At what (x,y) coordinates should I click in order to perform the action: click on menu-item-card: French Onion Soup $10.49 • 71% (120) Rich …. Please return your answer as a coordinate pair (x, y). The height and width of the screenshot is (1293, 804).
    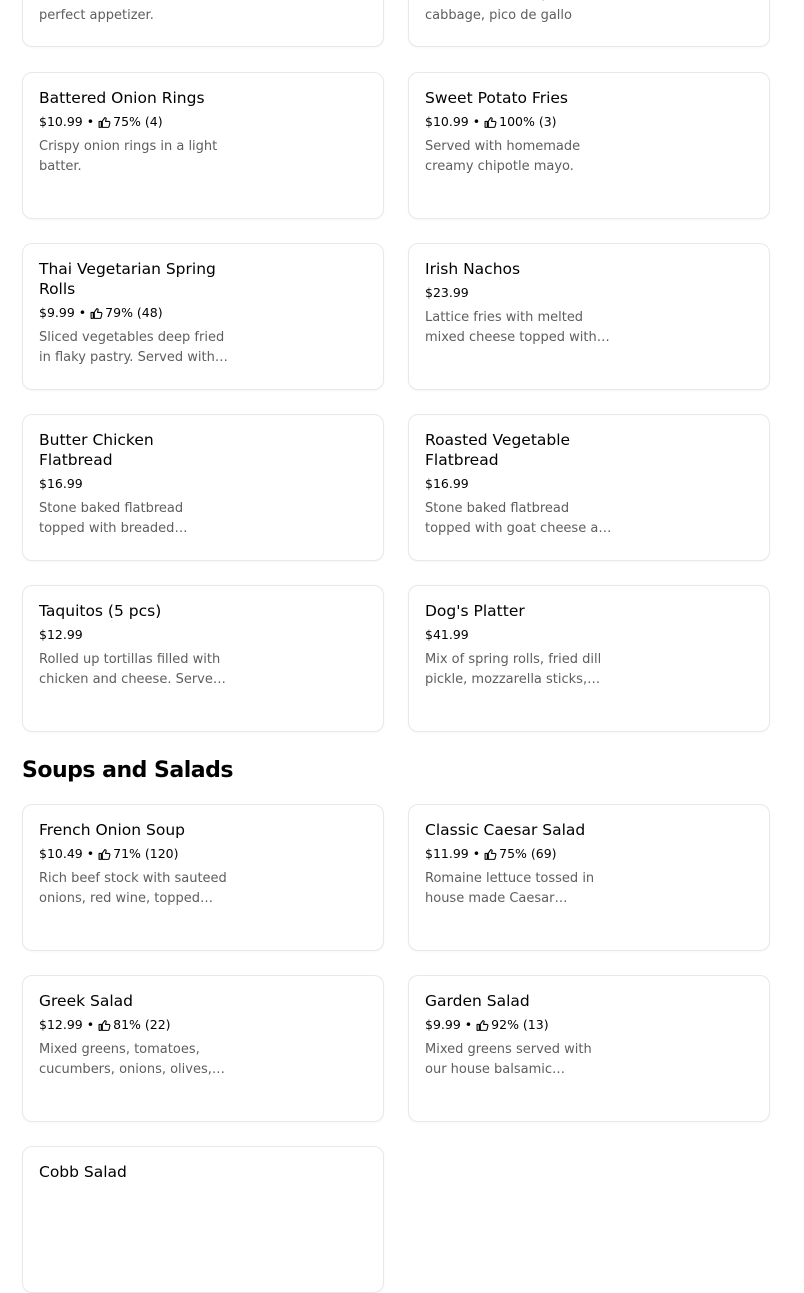
    Looking at the image, I should click on (203, 877).